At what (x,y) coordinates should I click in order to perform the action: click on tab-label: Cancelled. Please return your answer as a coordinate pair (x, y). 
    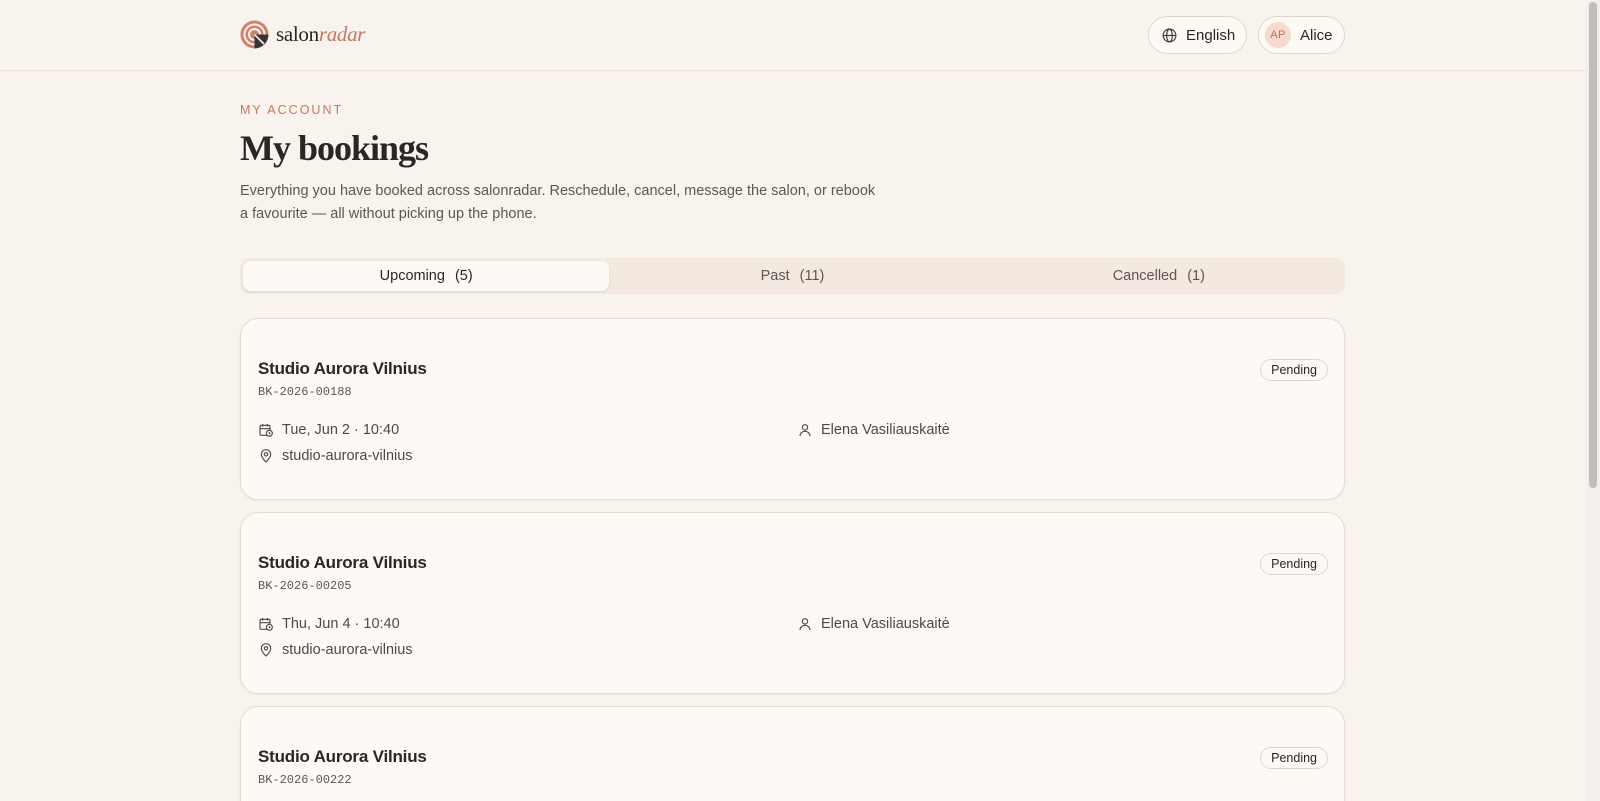
    Looking at the image, I should click on (1145, 276).